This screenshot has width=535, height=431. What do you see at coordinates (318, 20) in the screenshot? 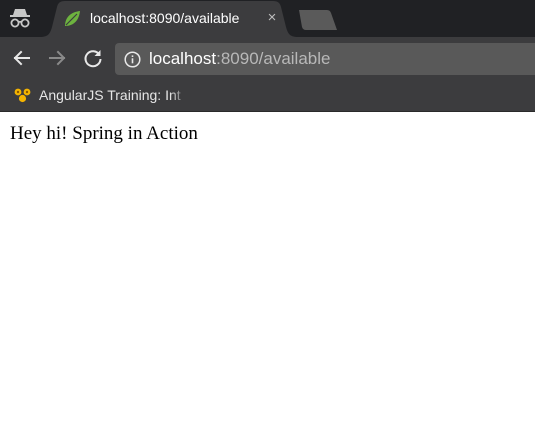
I see `new-tab-icon` at bounding box center [318, 20].